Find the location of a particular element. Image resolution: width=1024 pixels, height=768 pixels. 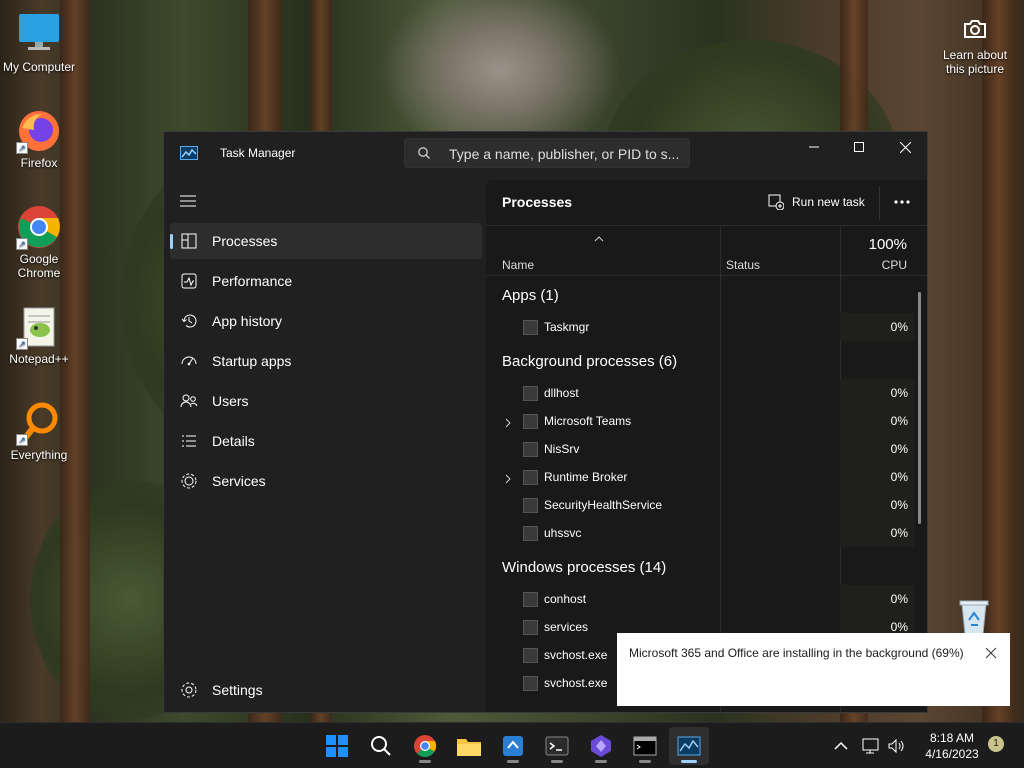

table-row: uhssvc 0% is located at coordinates (701, 533).